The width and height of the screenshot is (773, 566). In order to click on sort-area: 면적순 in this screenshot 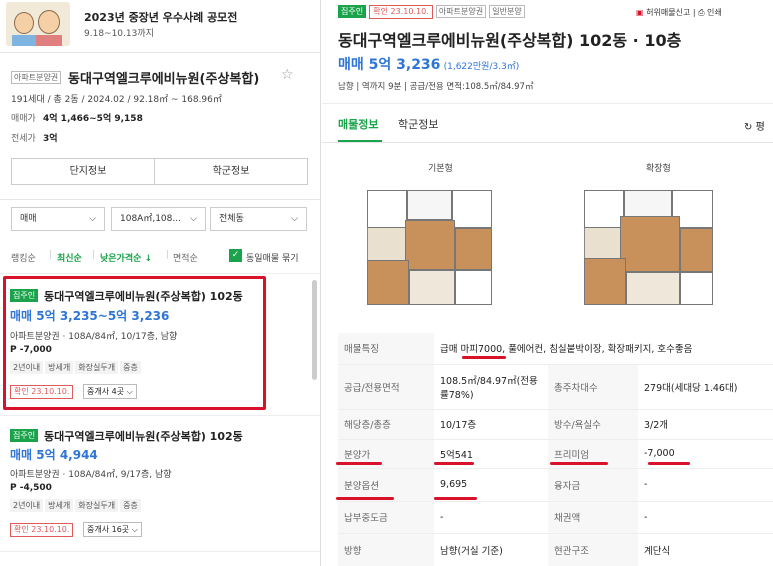, I will do `click(185, 257)`.